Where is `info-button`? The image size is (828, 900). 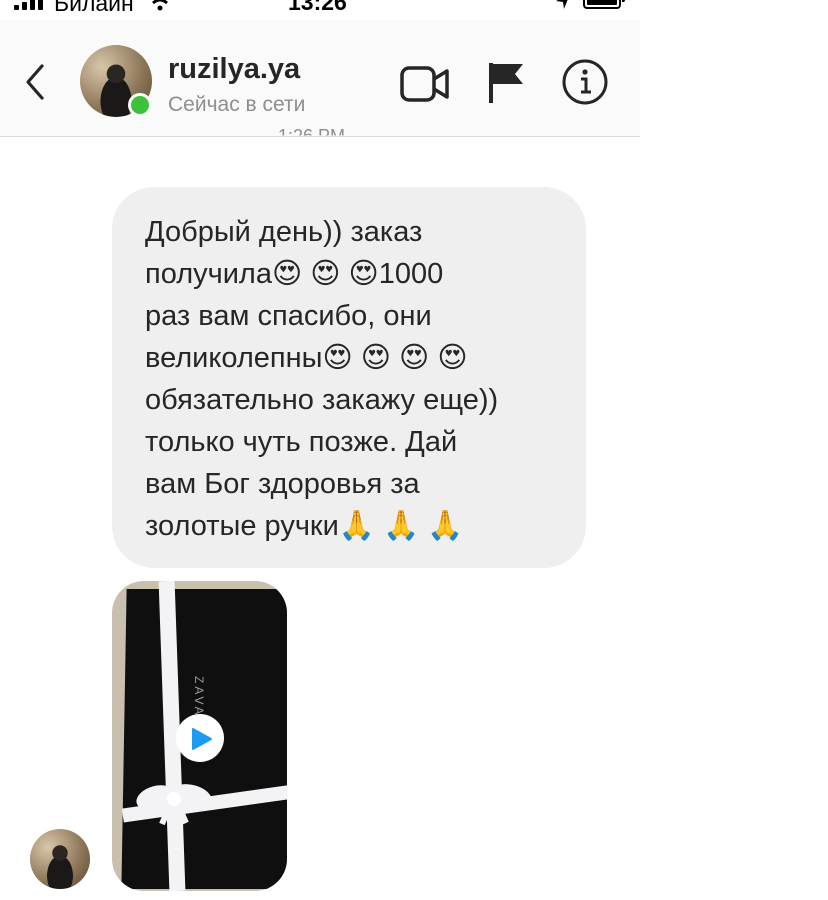 info-button is located at coordinates (585, 84).